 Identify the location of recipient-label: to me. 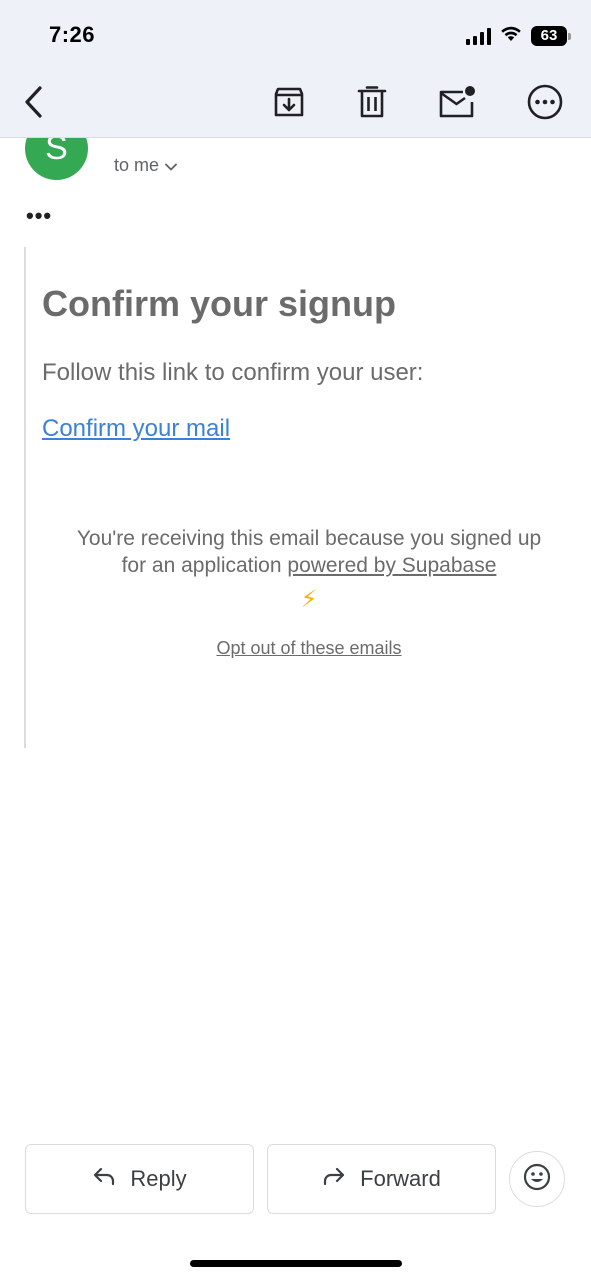
(137, 165).